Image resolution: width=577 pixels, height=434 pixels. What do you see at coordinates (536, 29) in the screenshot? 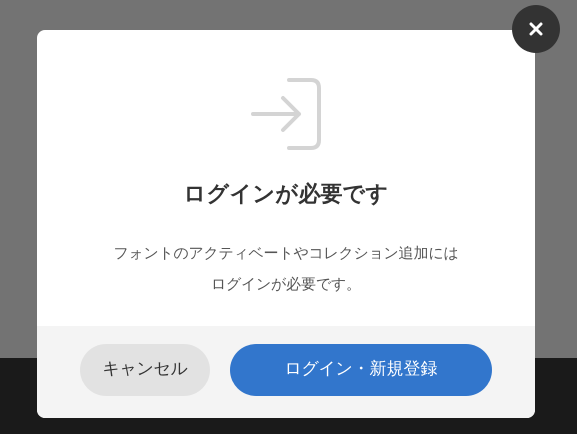
I see `close-icon` at bounding box center [536, 29].